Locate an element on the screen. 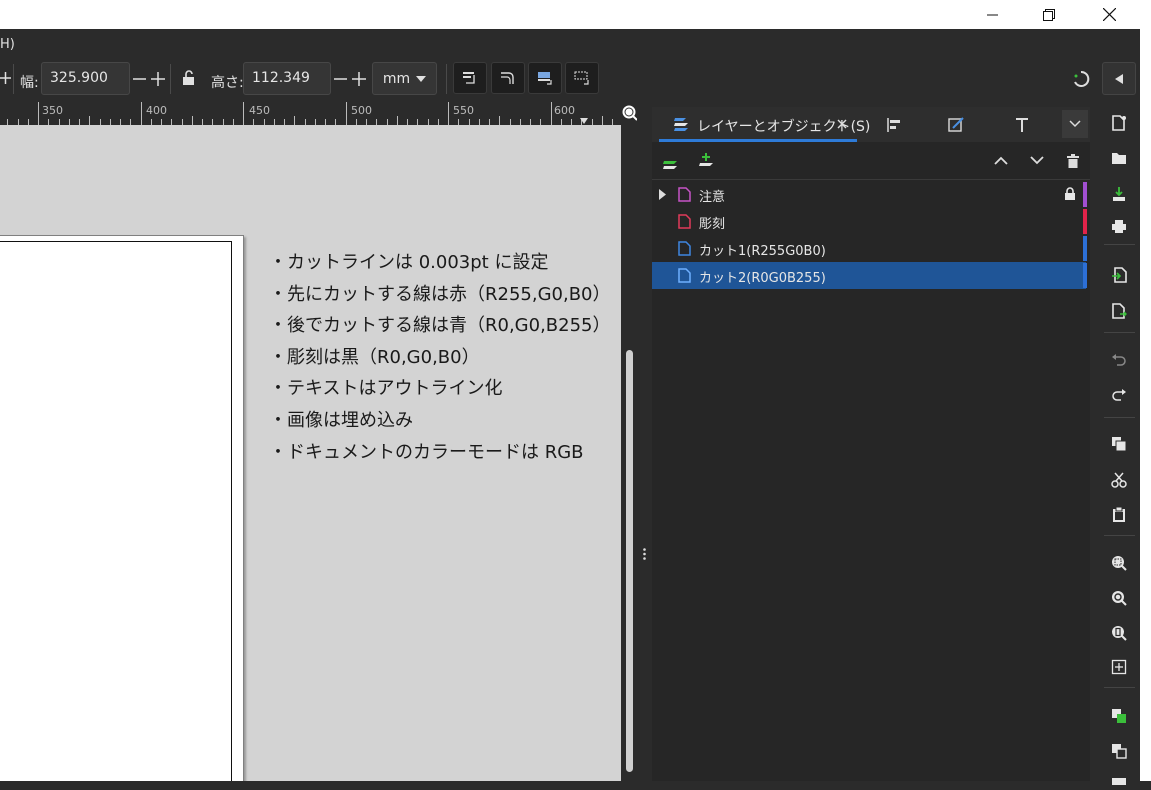 The width and height of the screenshot is (1151, 790). text-tool-icon is located at coordinates (1022, 125).